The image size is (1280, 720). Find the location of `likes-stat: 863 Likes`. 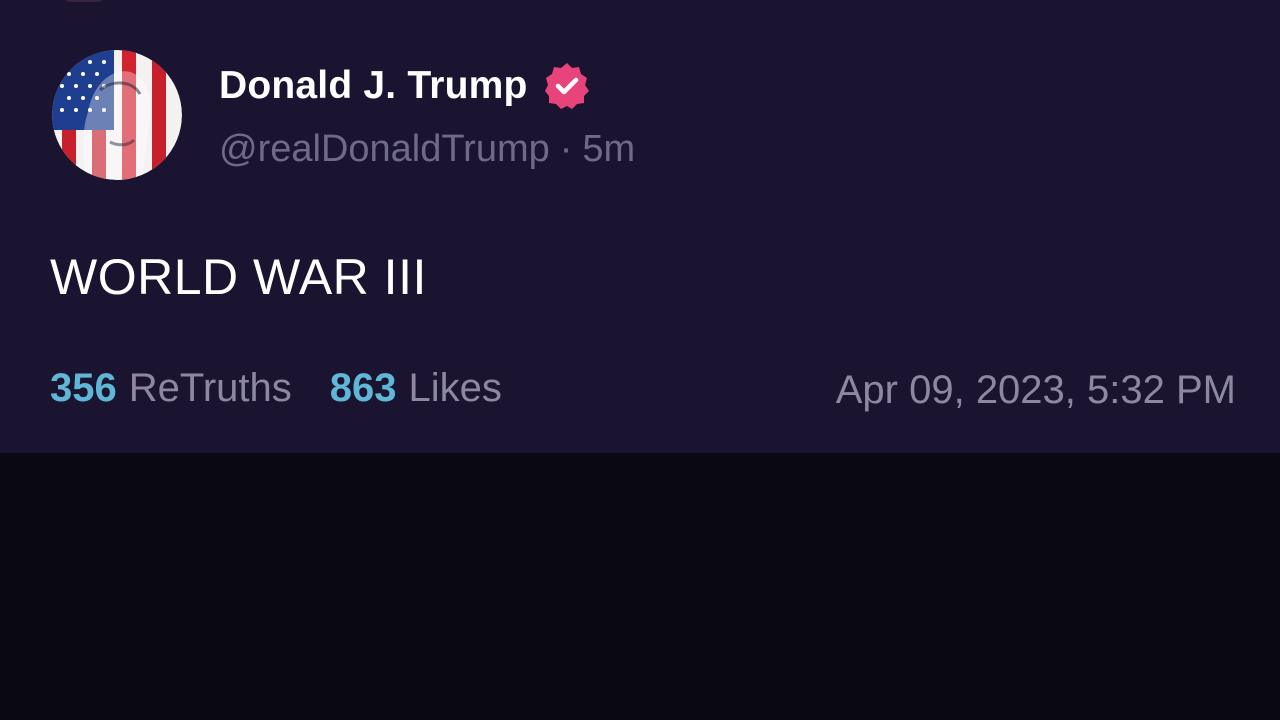

likes-stat: 863 Likes is located at coordinates (416, 388).